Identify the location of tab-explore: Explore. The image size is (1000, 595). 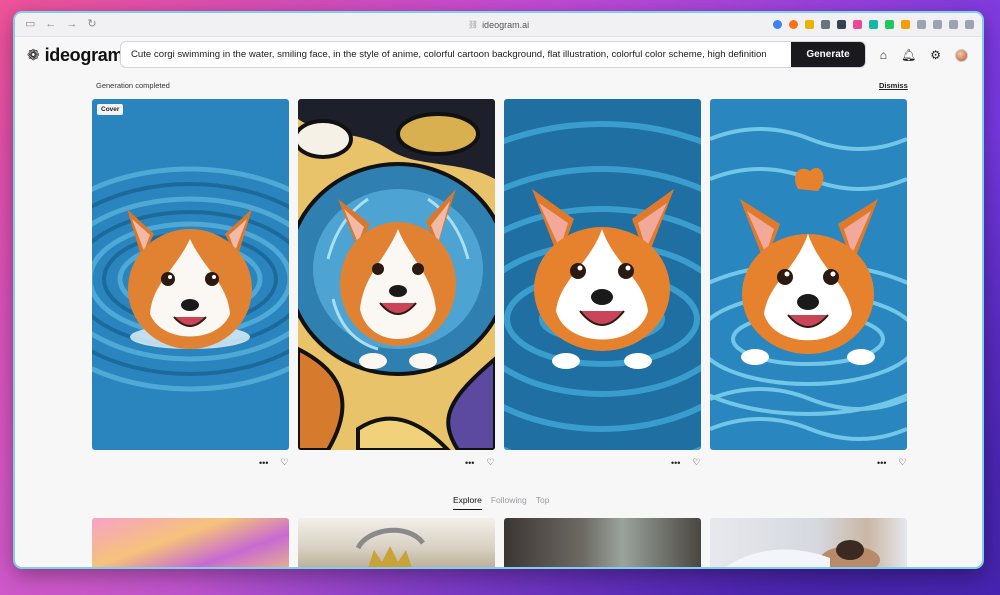
(467, 502).